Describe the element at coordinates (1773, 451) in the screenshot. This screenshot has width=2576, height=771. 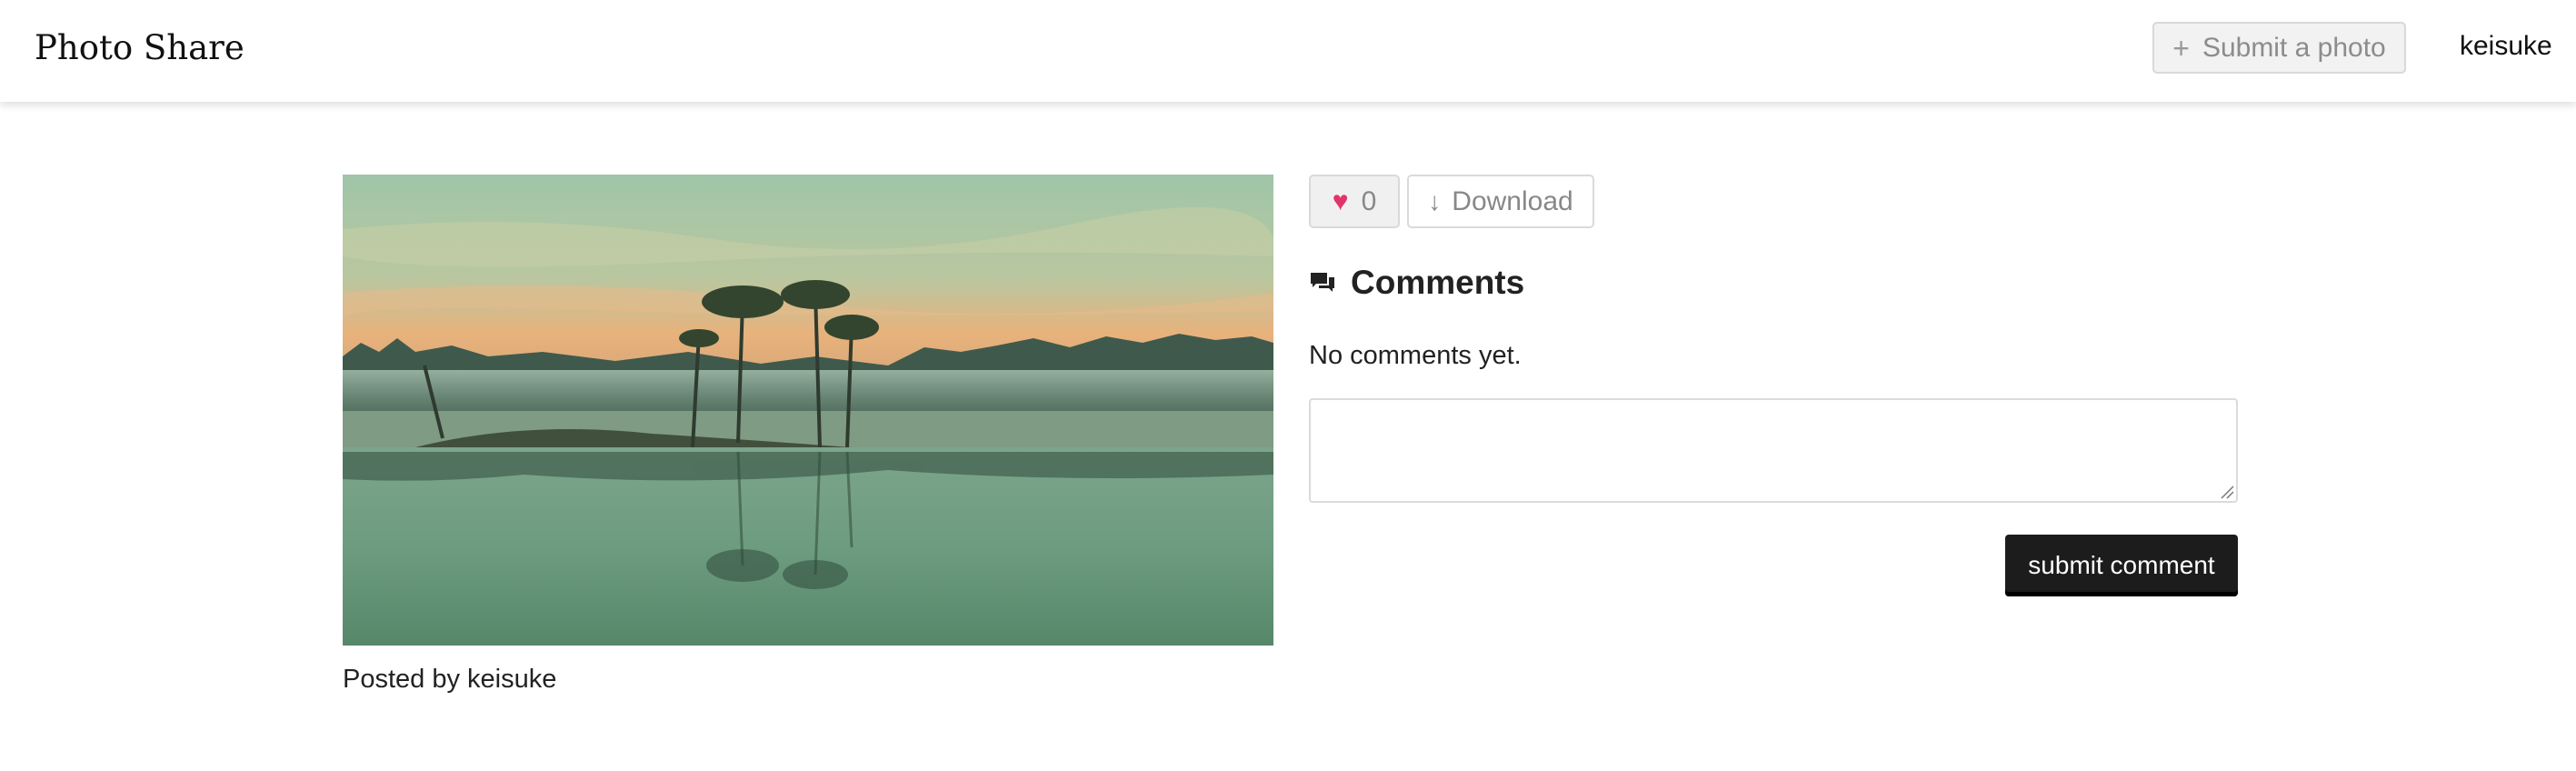
I see `comment-input` at that location.